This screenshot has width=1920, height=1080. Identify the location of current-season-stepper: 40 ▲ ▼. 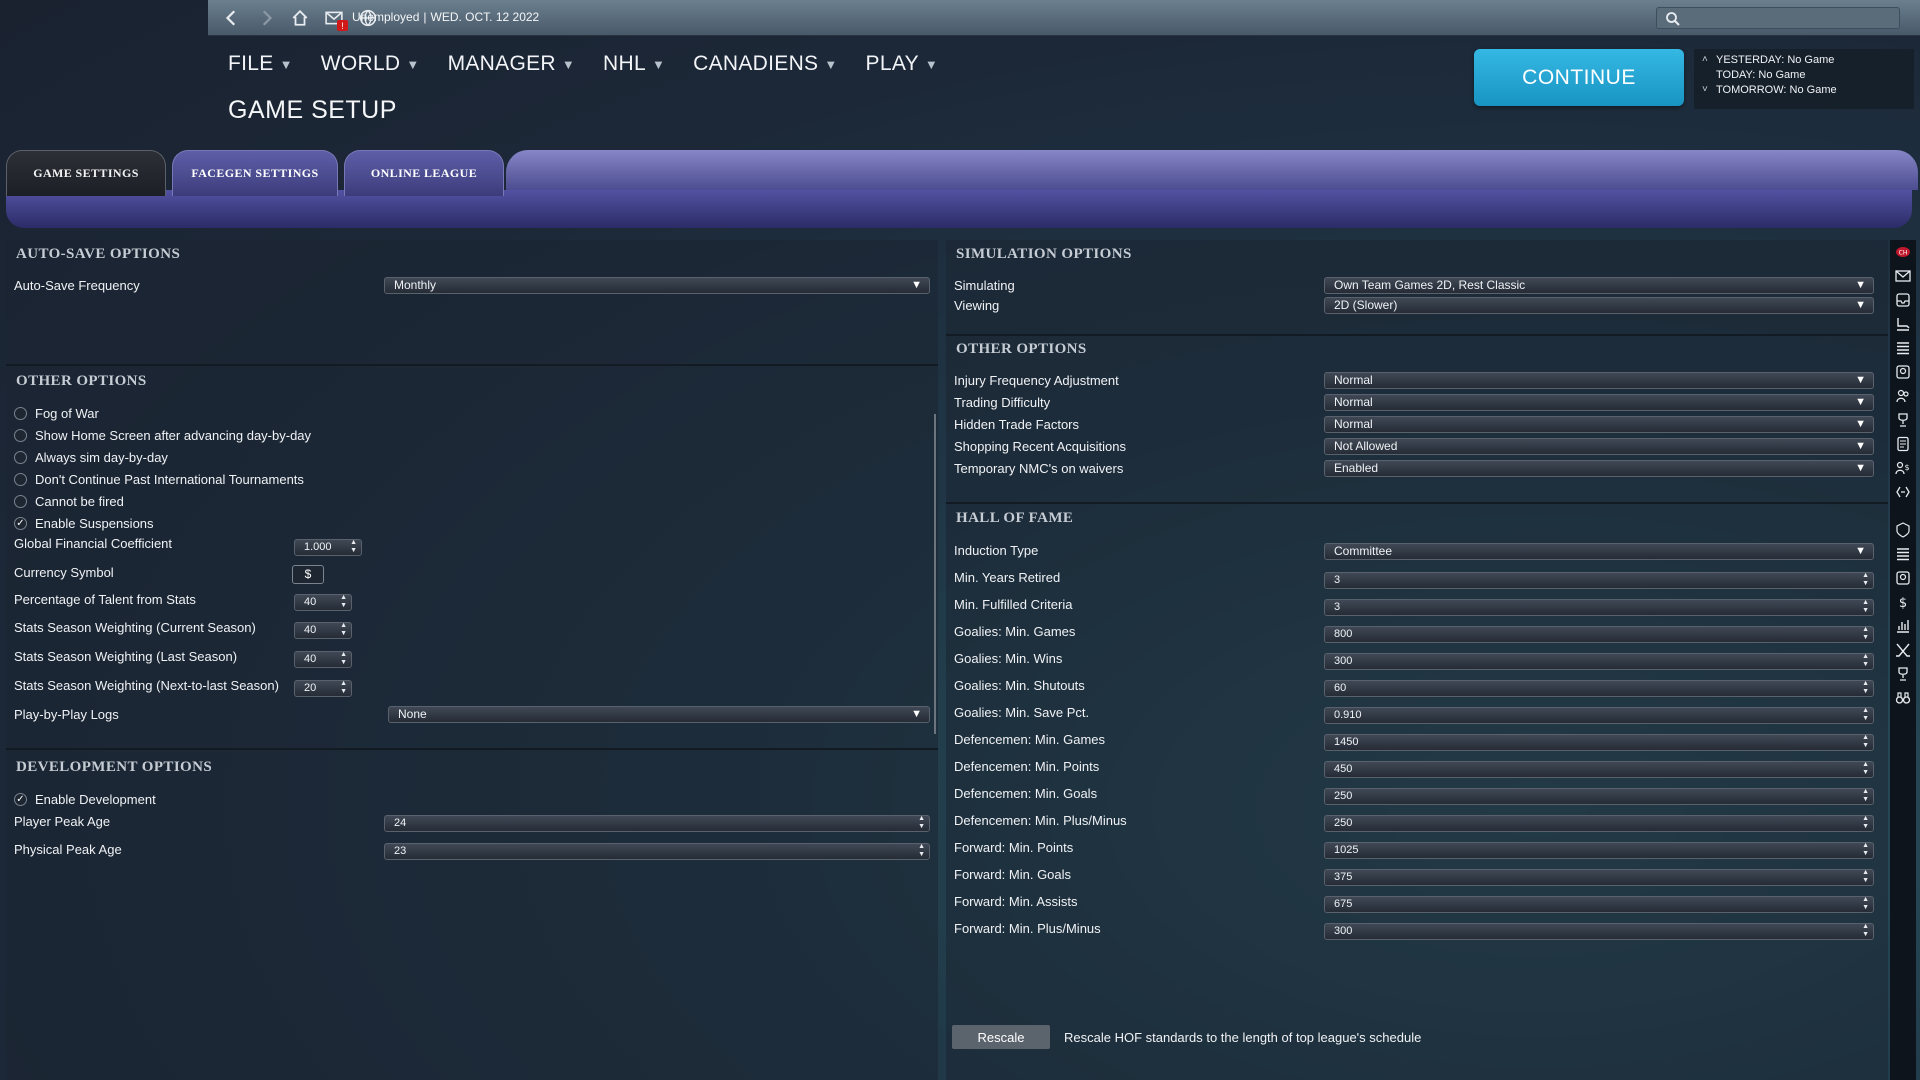
(323, 630).